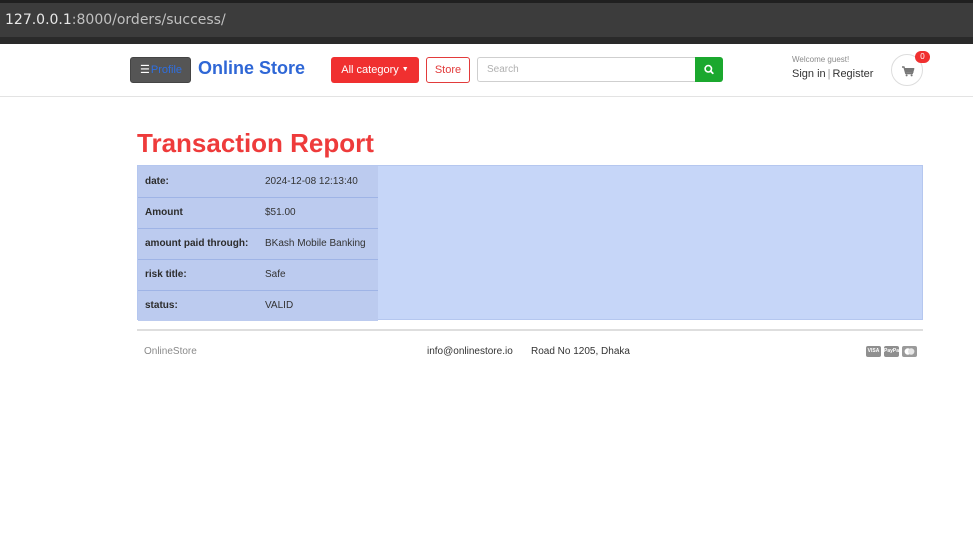 Image resolution: width=973 pixels, height=536 pixels. What do you see at coordinates (892, 351) in the screenshot?
I see `paypal-icon: PayPal` at bounding box center [892, 351].